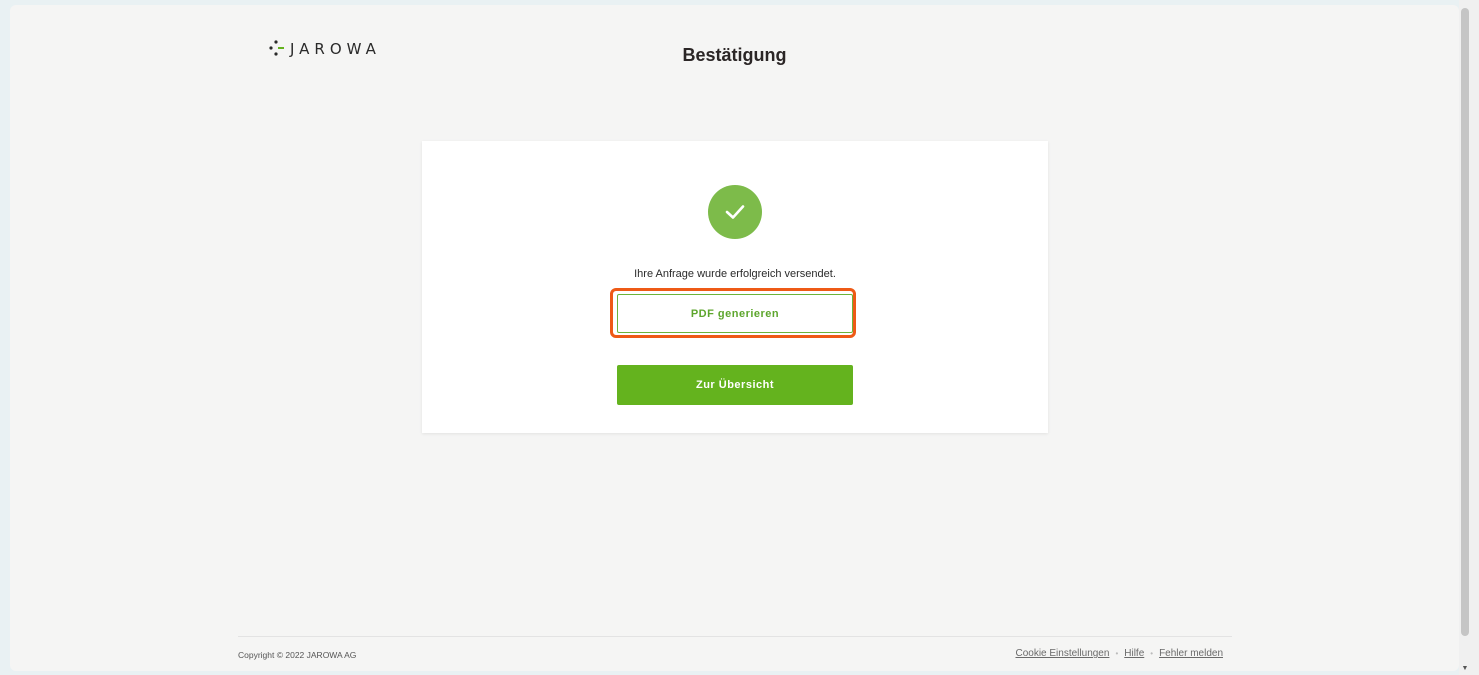 The image size is (1479, 675). What do you see at coordinates (1062, 653) in the screenshot?
I see `cookie-settings-link: Cookie Einstellungen` at bounding box center [1062, 653].